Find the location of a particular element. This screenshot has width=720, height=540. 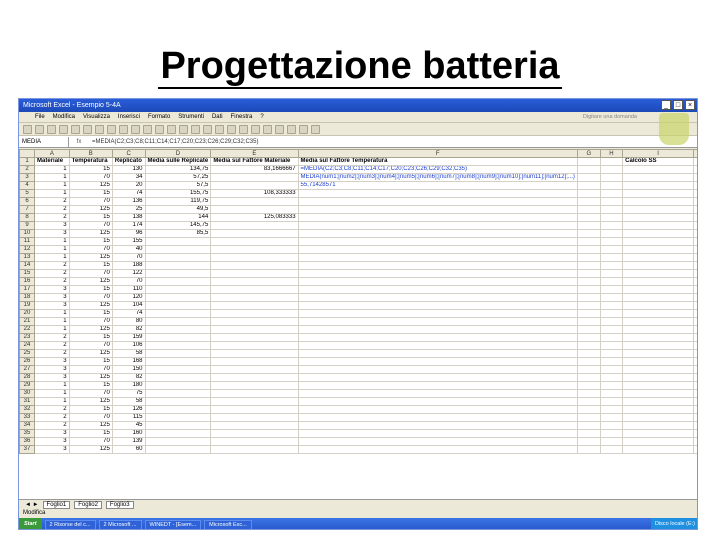

cell: 57,5 is located at coordinates (178, 185).